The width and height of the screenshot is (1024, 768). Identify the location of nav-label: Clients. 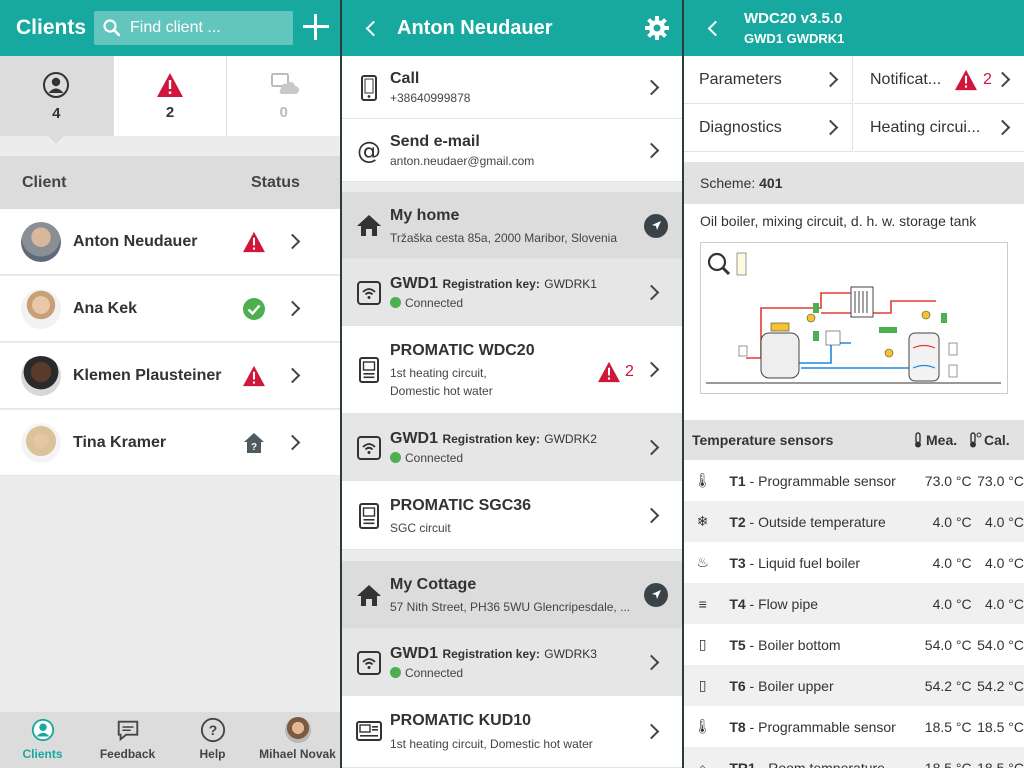
(42, 754).